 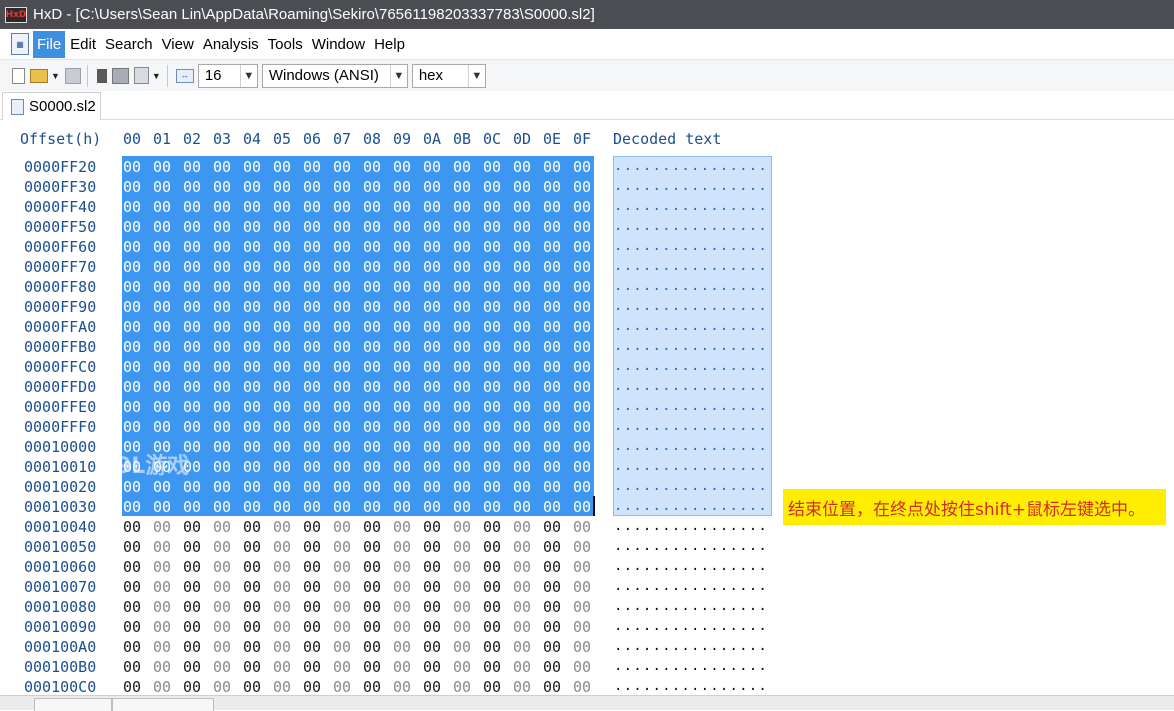 What do you see at coordinates (448, 75) in the screenshot?
I see `offset-base-select: hex ▼` at bounding box center [448, 75].